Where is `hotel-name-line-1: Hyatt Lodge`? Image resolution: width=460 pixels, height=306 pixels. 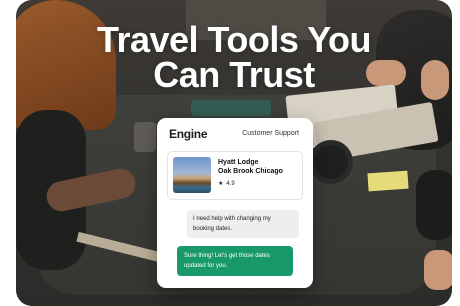 hotel-name-line-1: Hyatt Lodge is located at coordinates (238, 162).